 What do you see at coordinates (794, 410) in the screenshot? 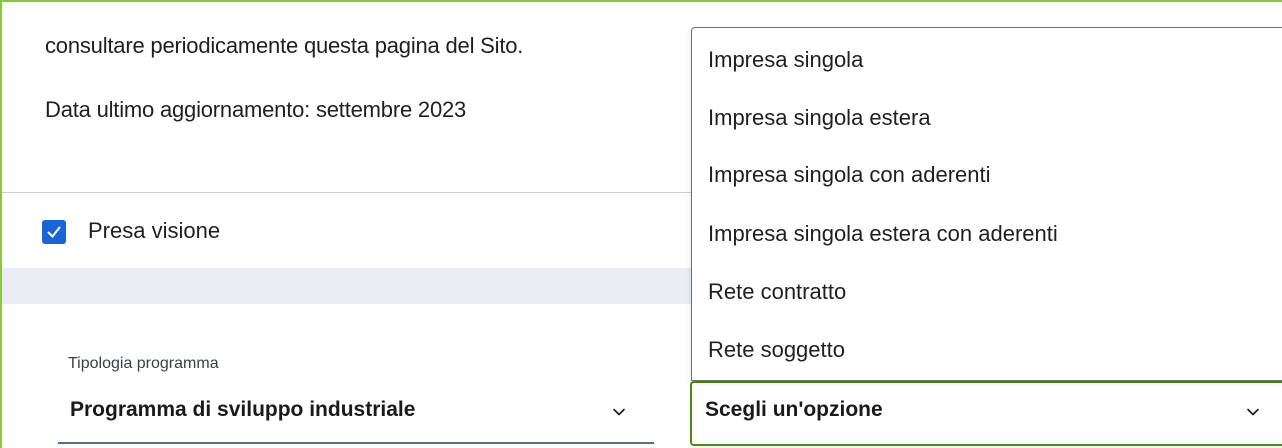
I see `subject-select-value: Scegli un'opzione` at bounding box center [794, 410].